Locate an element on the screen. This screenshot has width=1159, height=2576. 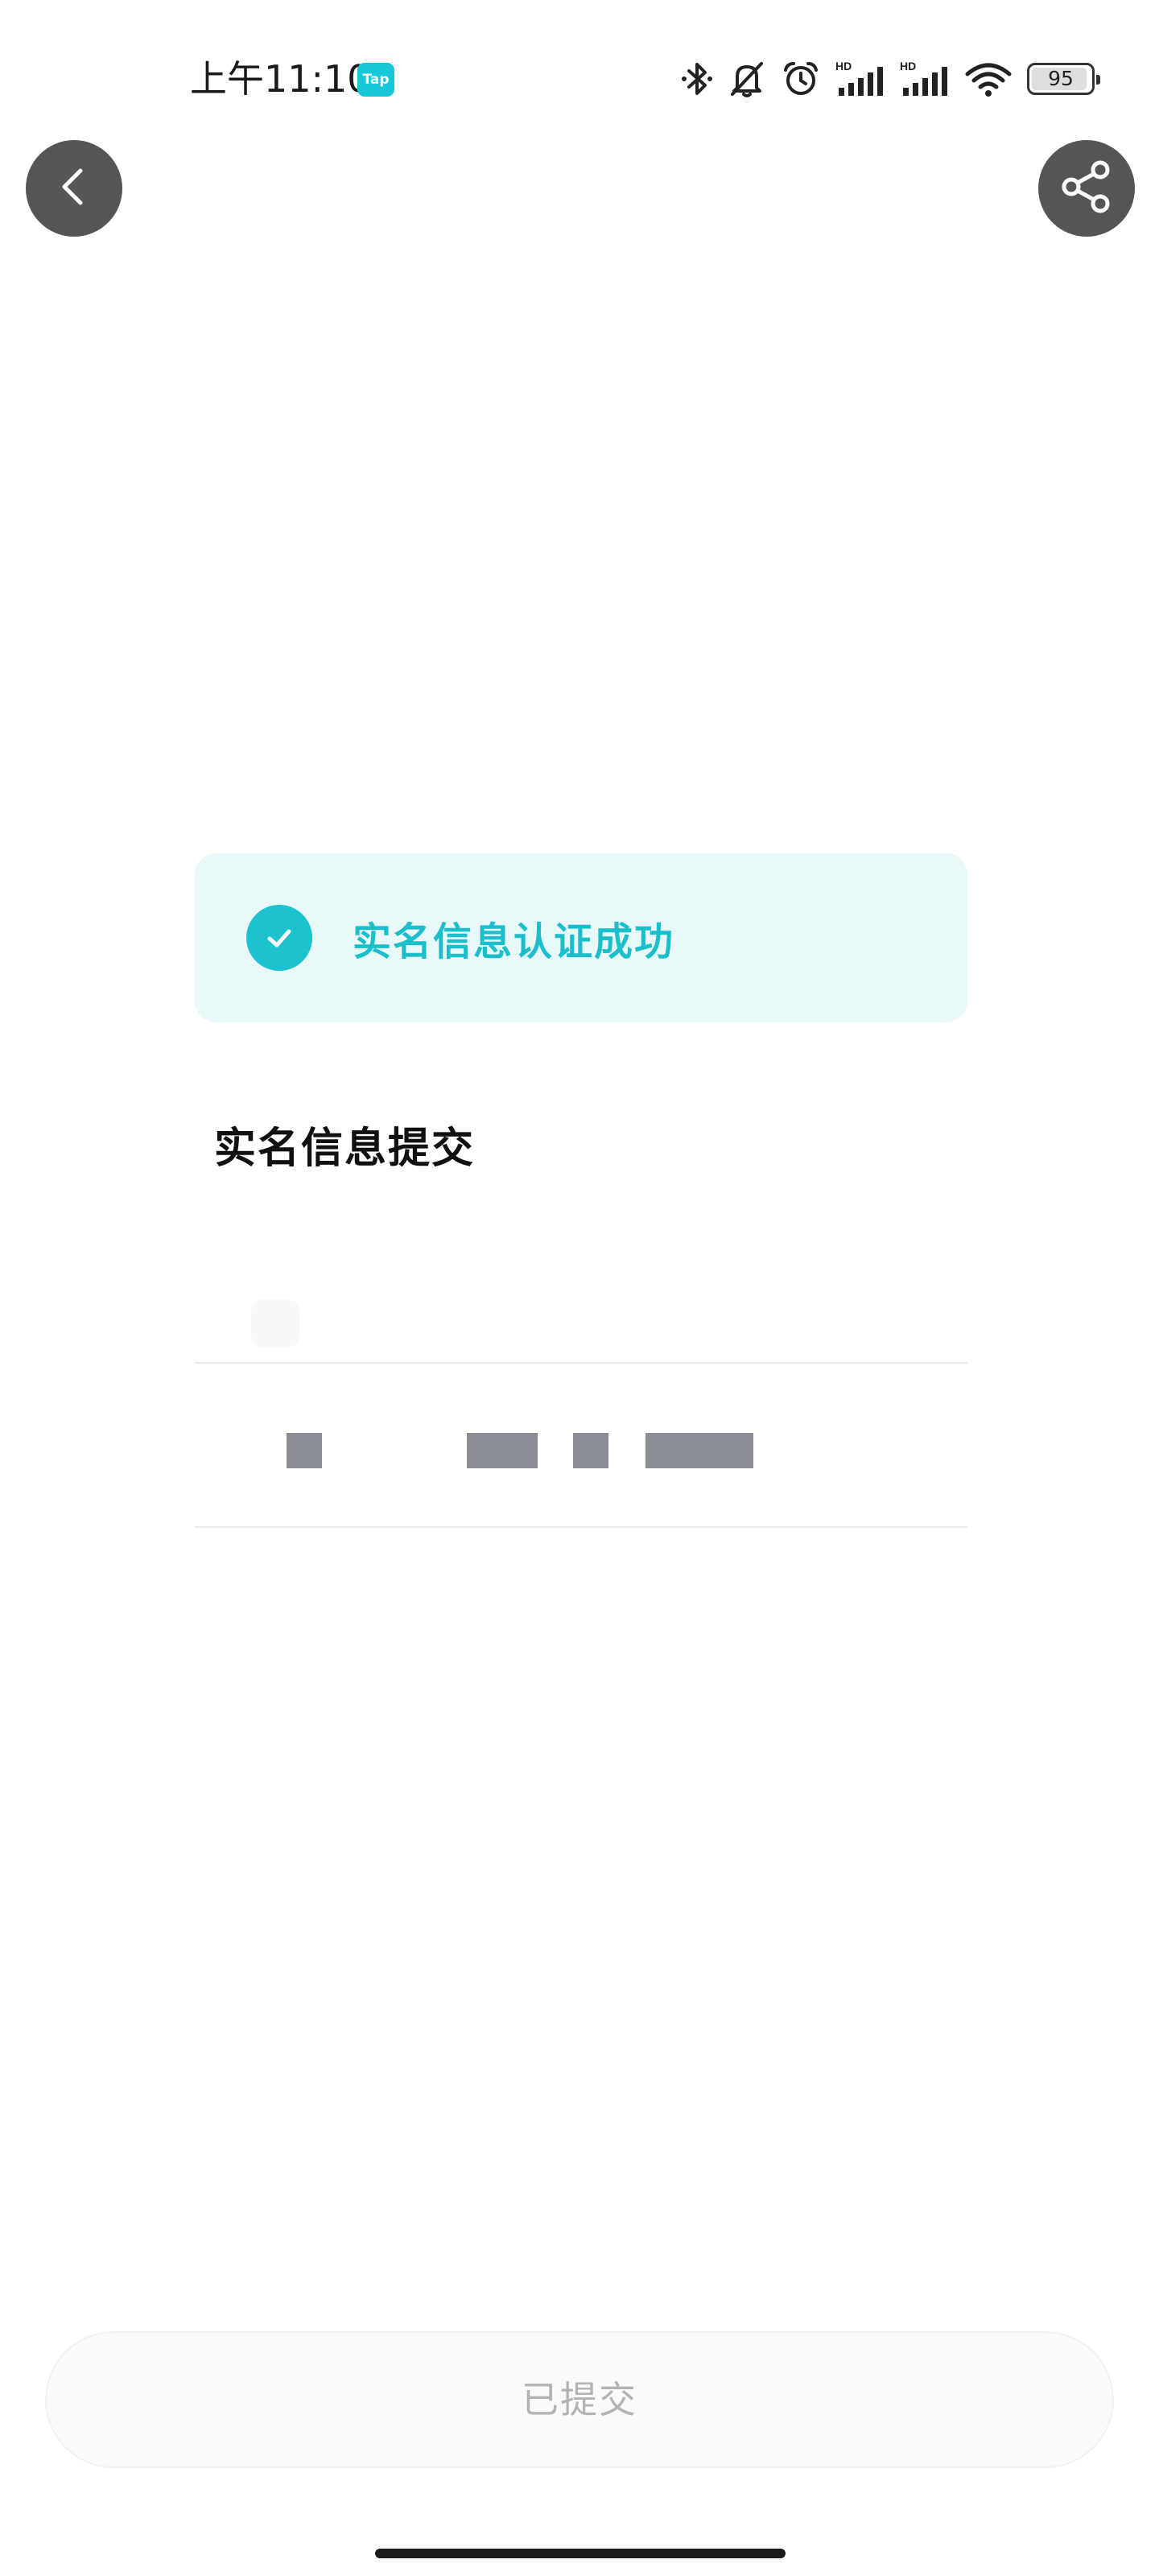
mute-icon is located at coordinates (747, 79).